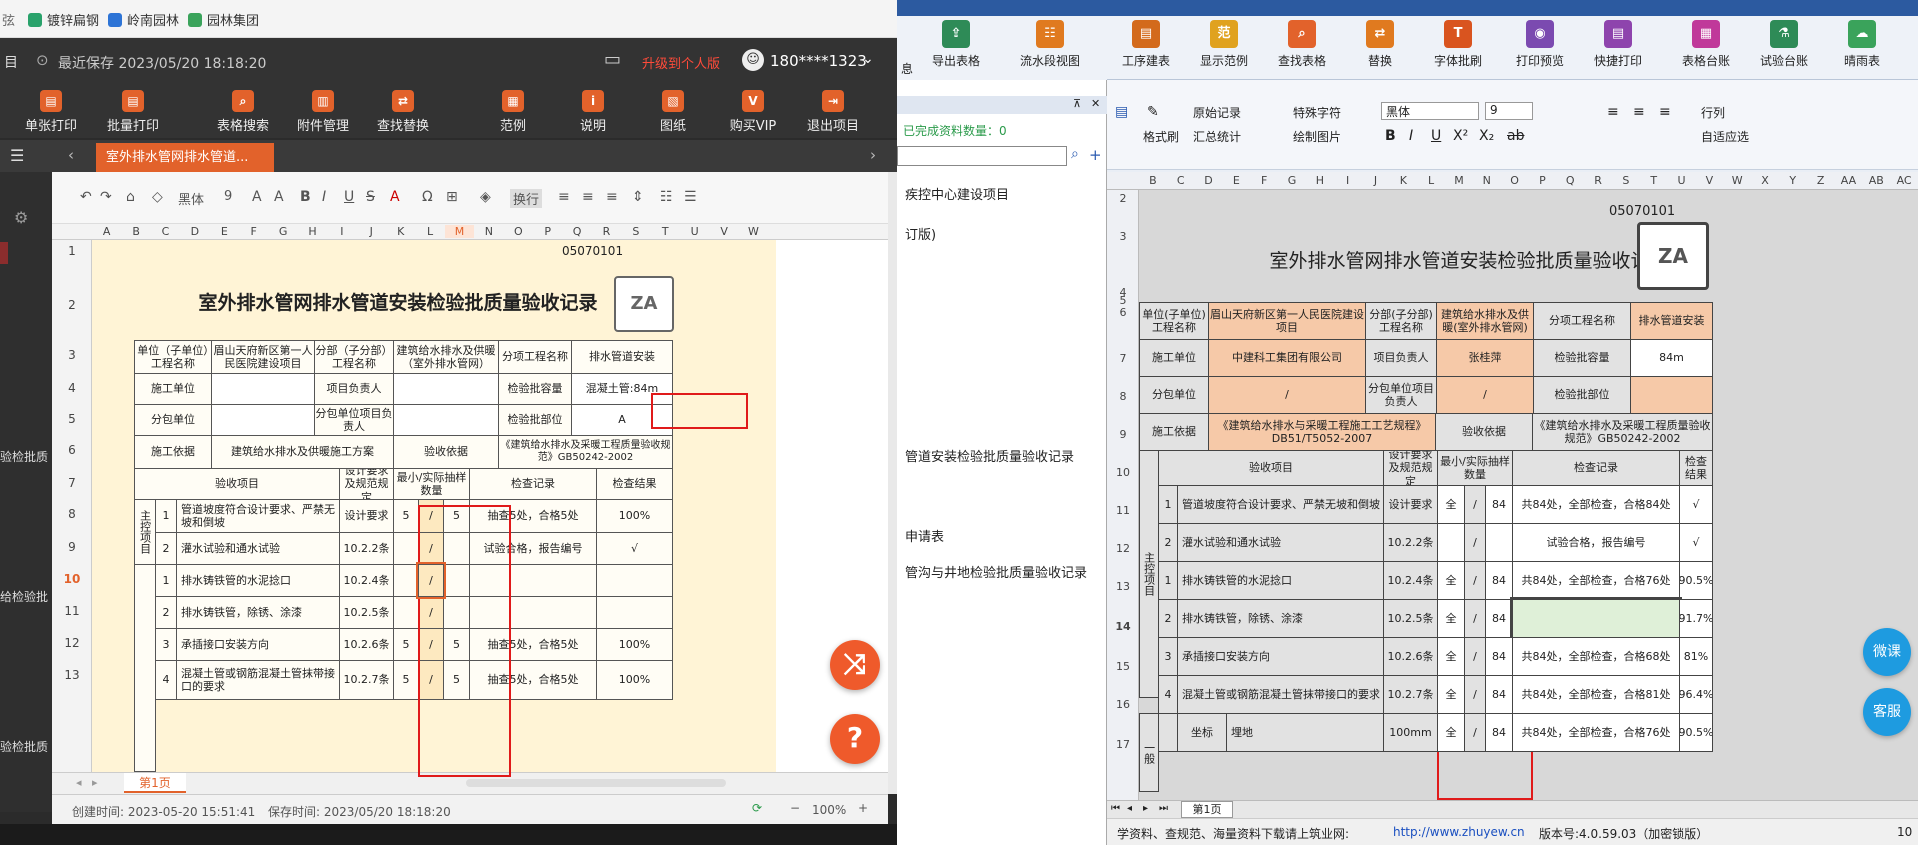 The width and height of the screenshot is (1918, 845). Describe the element at coordinates (1665, 112) in the screenshot. I see `align-right-icon: ≡` at that location.